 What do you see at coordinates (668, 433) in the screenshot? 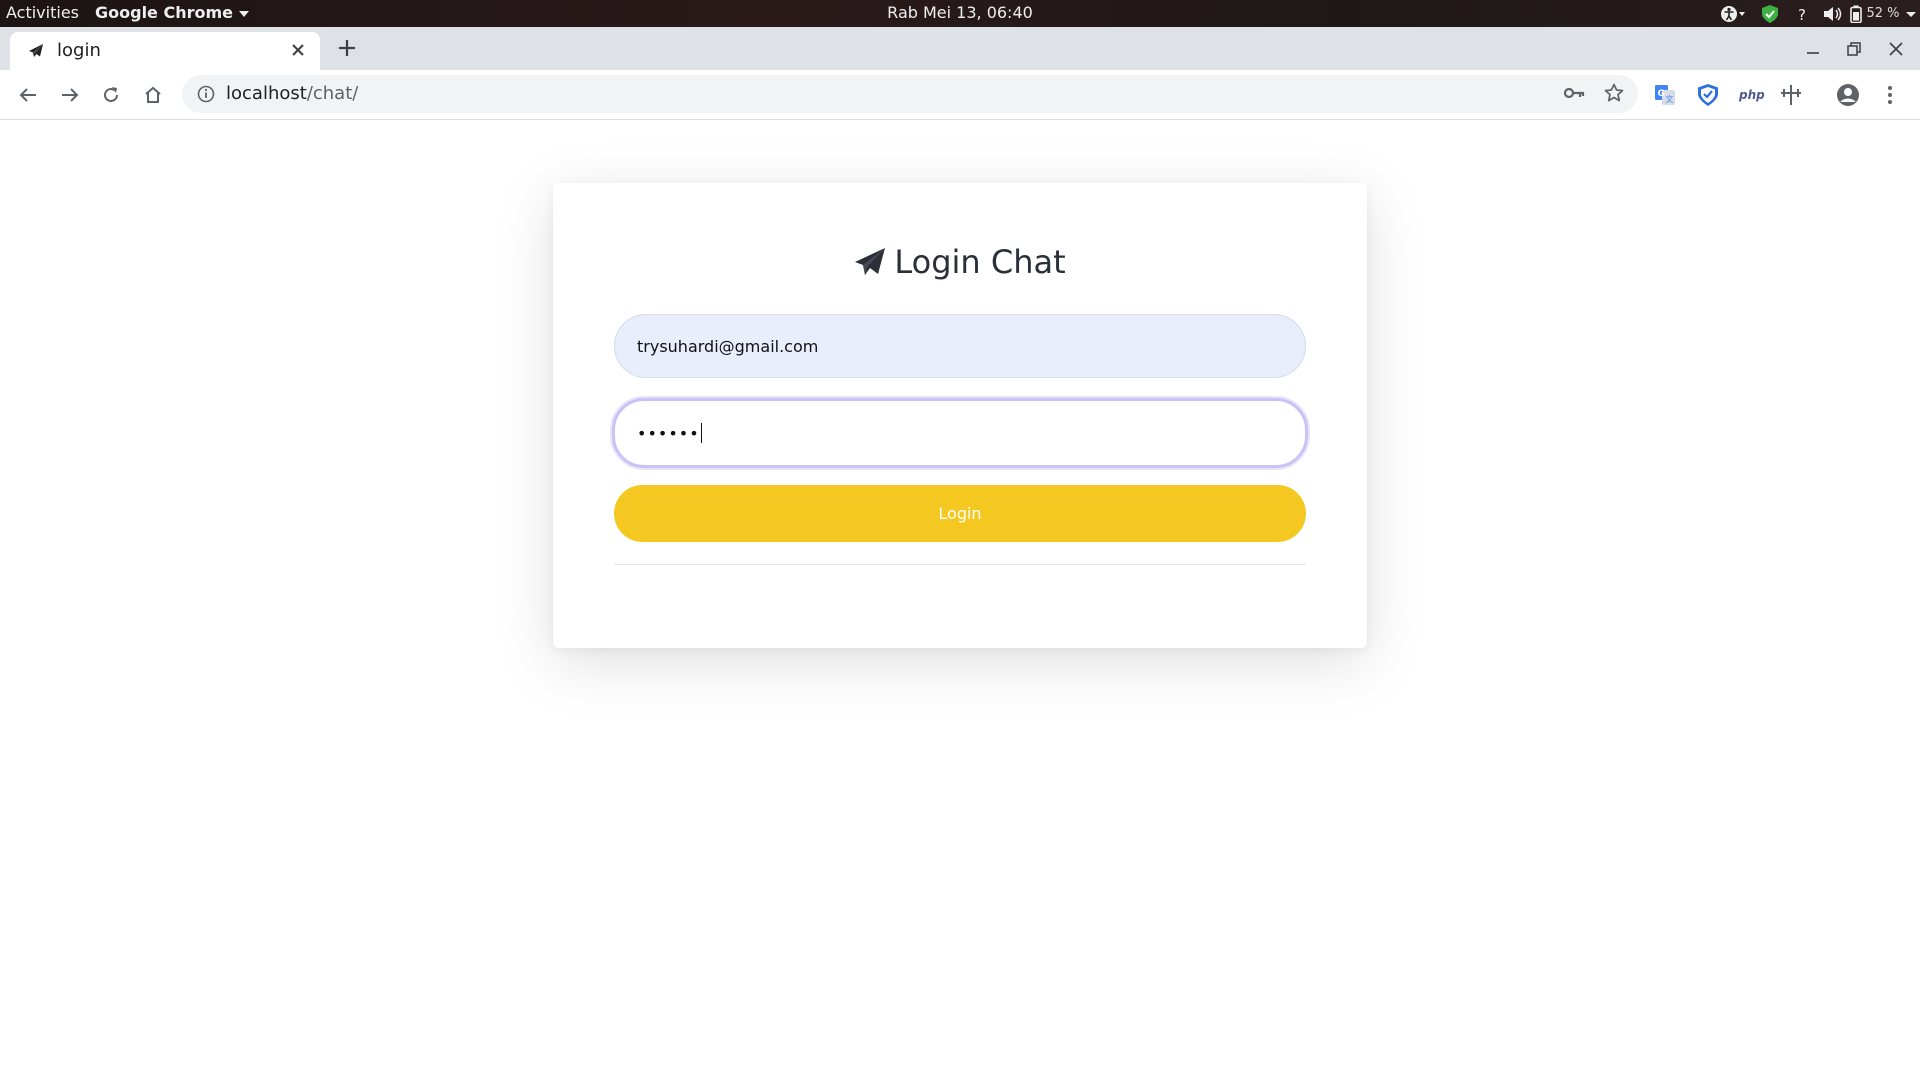
I see `password-value: ••••••` at bounding box center [668, 433].